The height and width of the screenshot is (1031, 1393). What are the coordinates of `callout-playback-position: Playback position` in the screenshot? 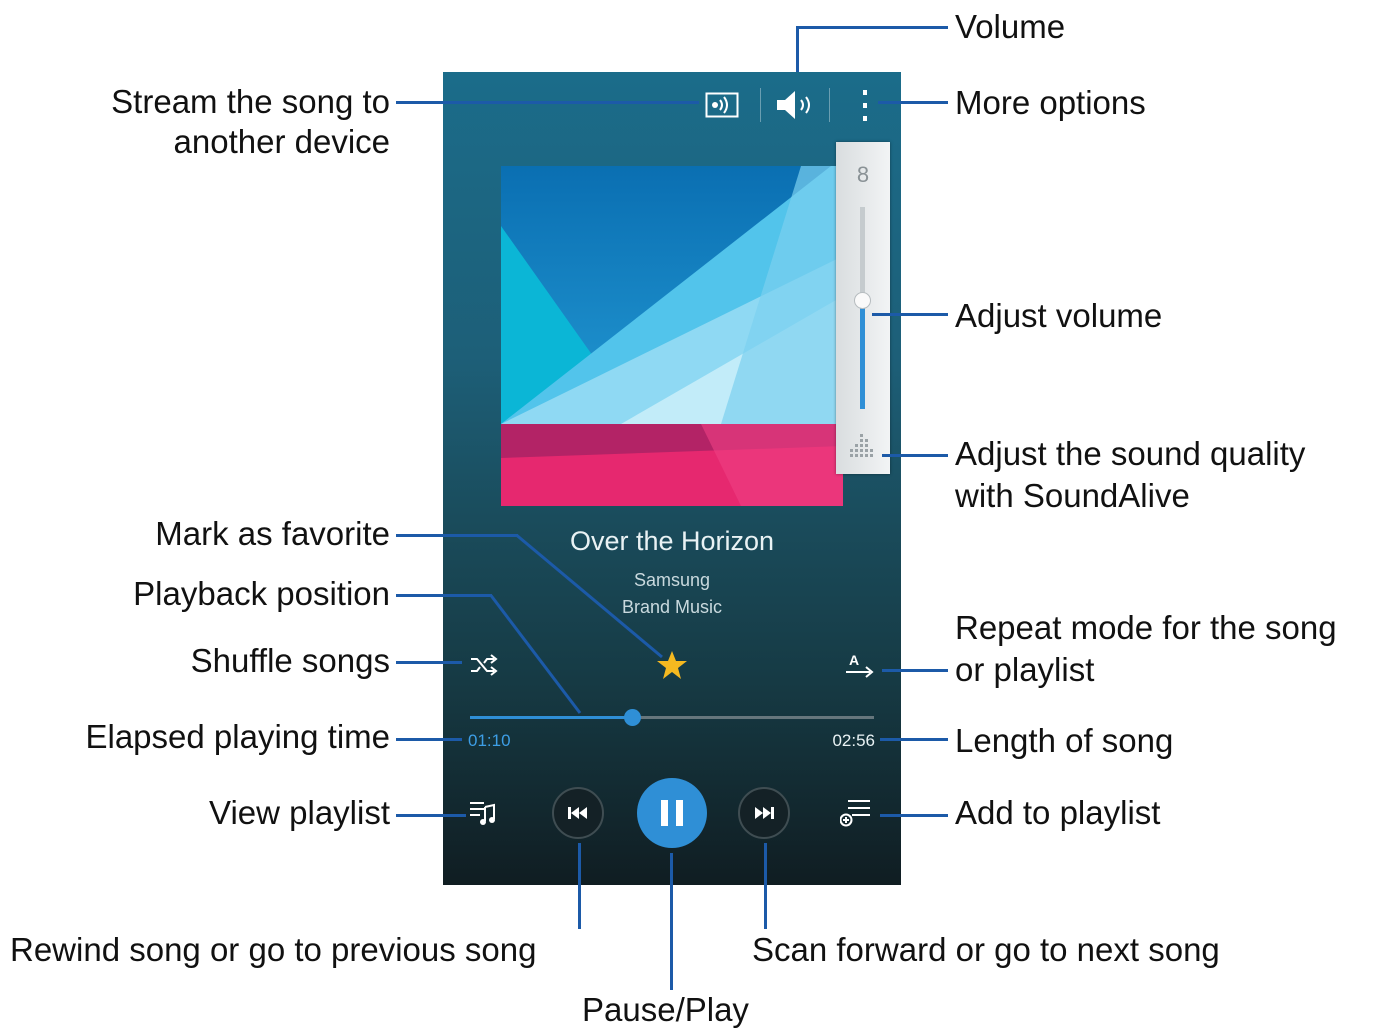 It's located at (261, 593).